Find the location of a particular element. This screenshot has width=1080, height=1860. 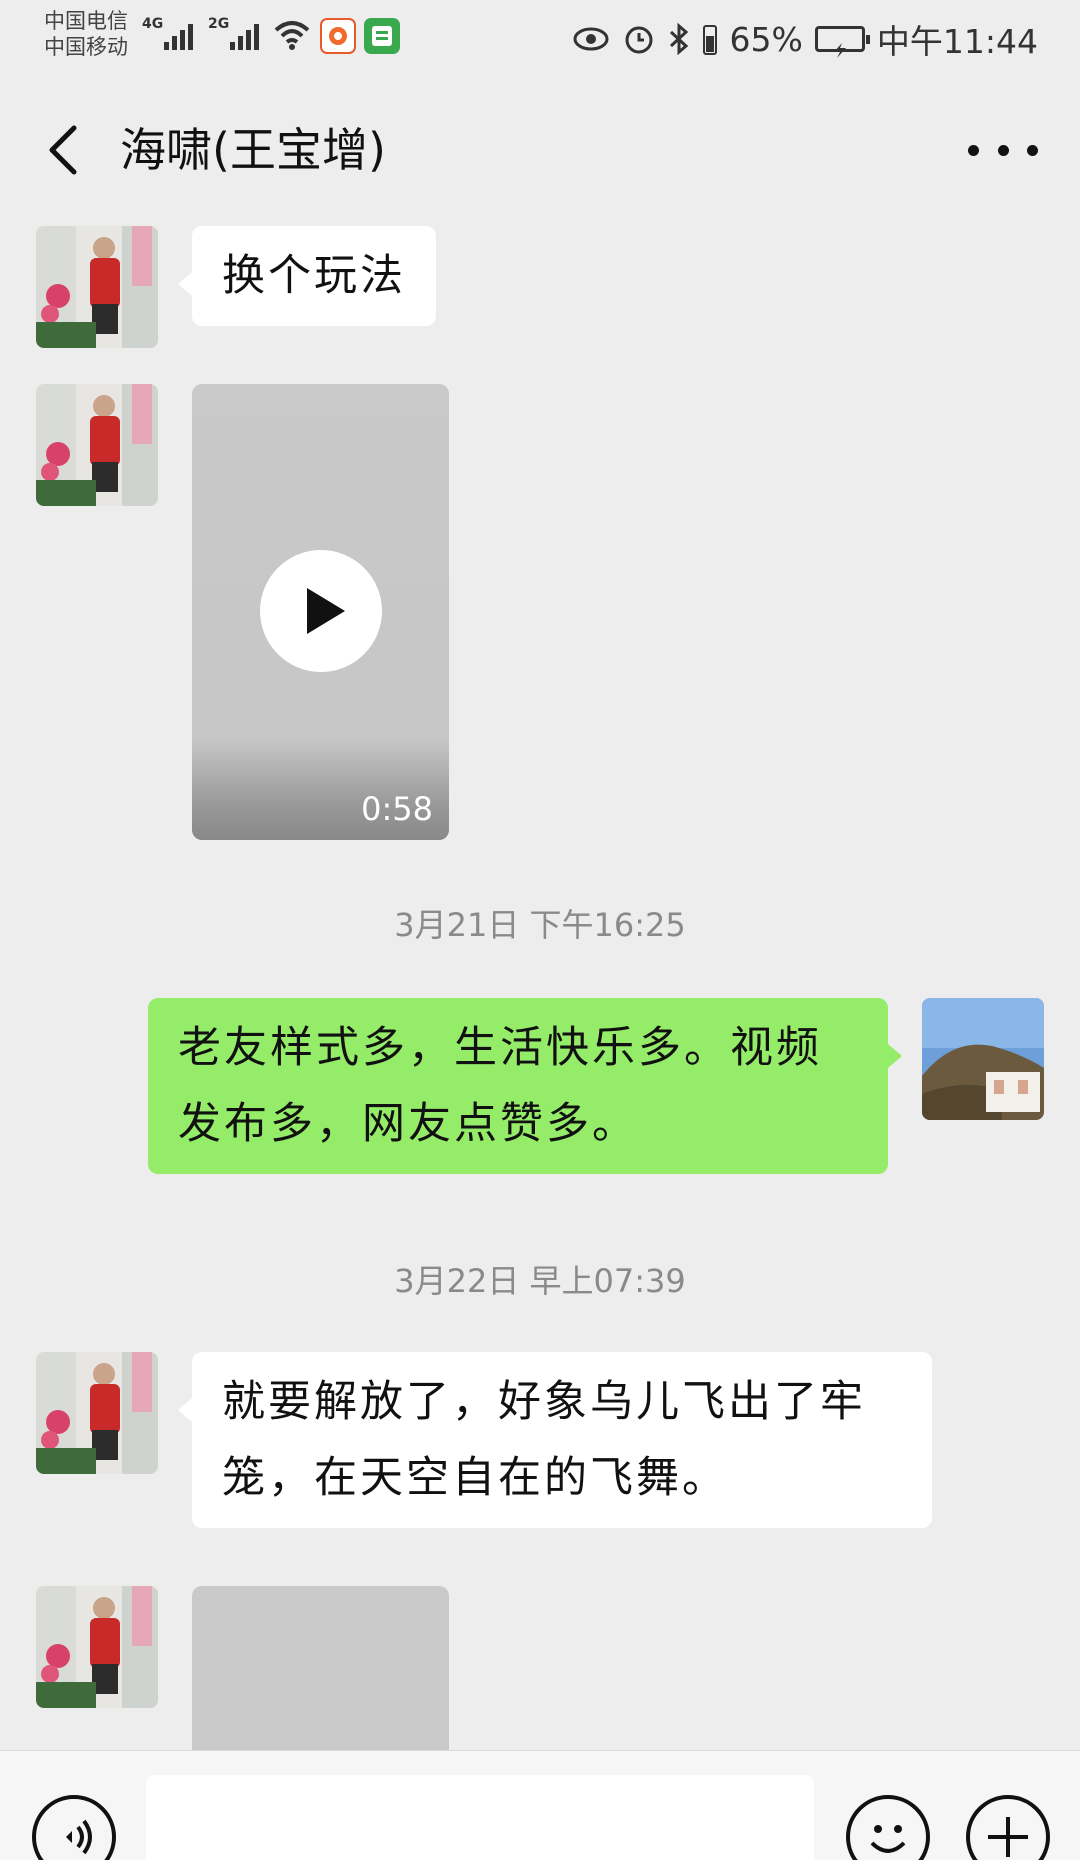

wifi-icon is located at coordinates (292, 35).